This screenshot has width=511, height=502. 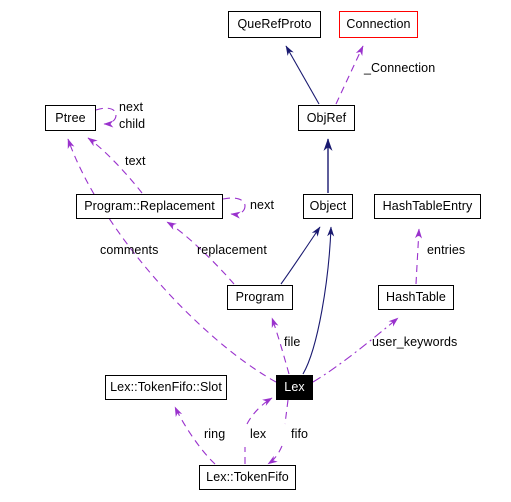 I want to click on node-querefproto: QueRefProto, so click(x=274, y=24).